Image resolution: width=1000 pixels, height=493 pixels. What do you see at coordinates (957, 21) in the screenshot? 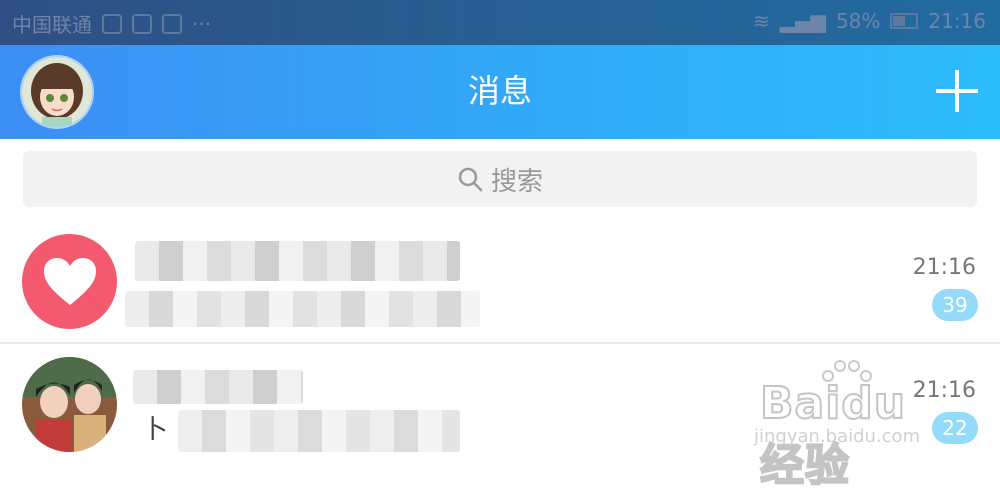
I see `status-time: 21:16` at bounding box center [957, 21].